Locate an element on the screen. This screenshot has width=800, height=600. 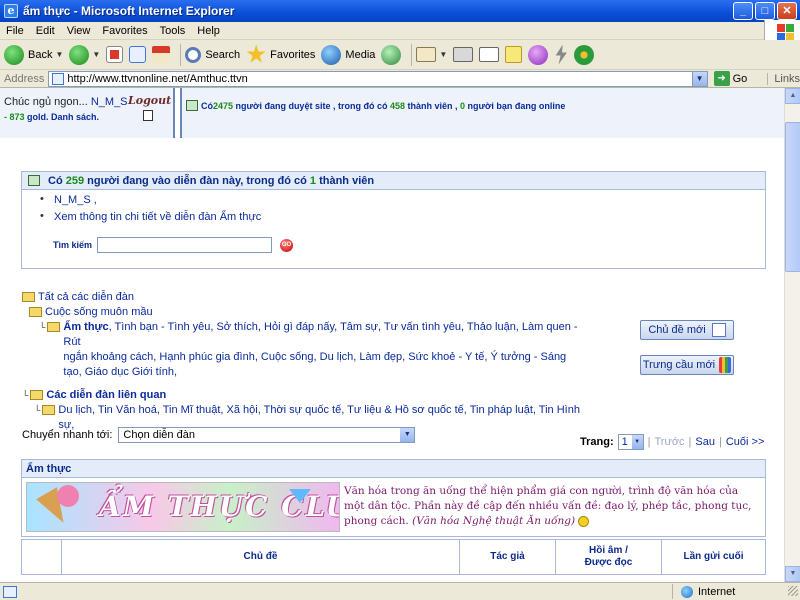
related-category-link: Các diễn đàn liên quan is located at coordinates (106, 395).